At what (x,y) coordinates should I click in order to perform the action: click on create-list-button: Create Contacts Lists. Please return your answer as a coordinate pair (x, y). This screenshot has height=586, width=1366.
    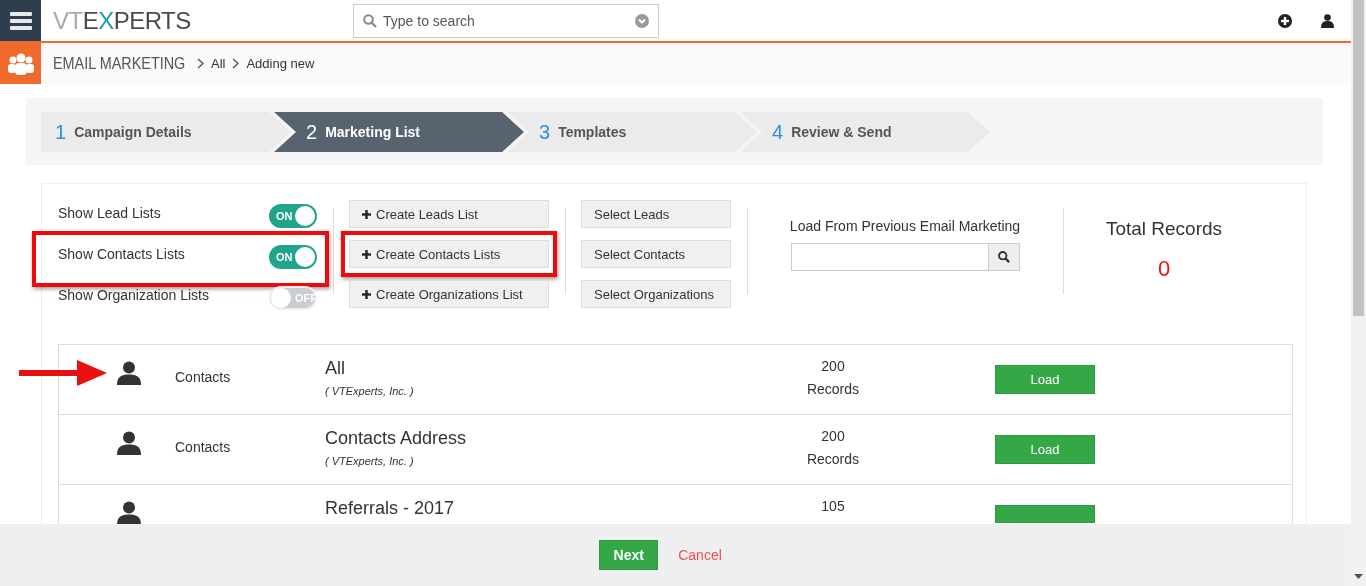
    Looking at the image, I should click on (449, 254).